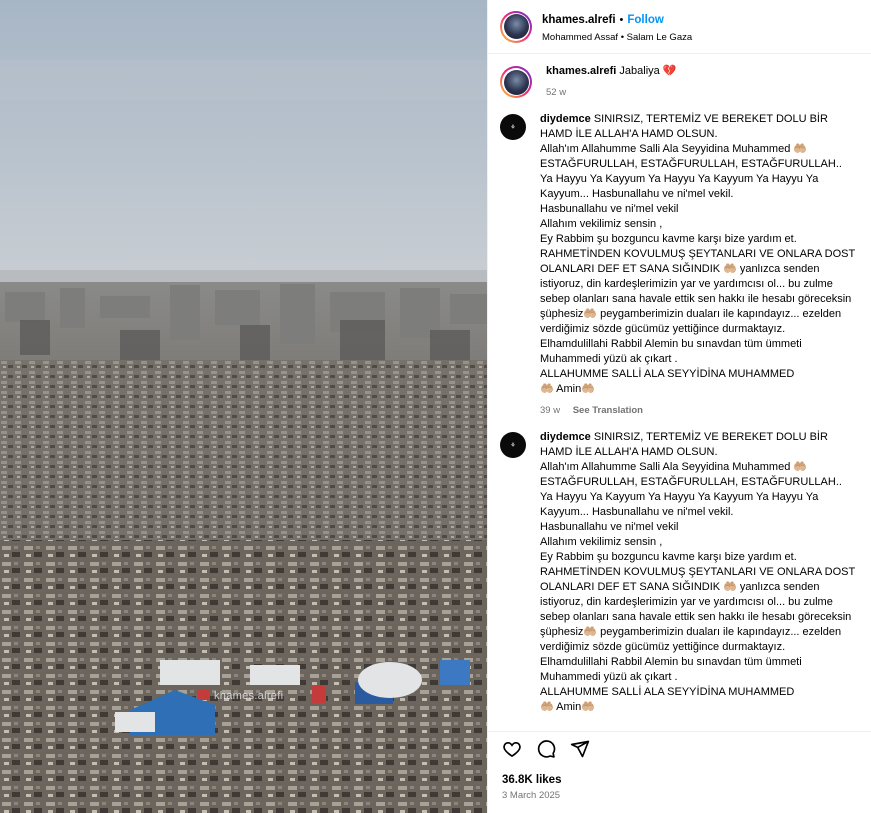  Describe the element at coordinates (512, 751) in the screenshot. I see `heart-icon` at that location.